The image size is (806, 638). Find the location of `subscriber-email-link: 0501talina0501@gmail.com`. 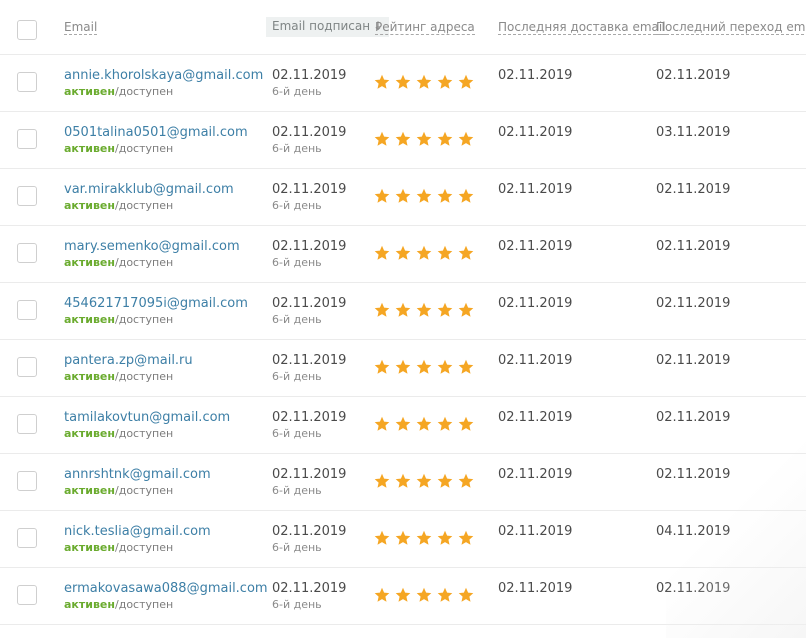

subscriber-email-link: 0501talina0501@gmail.com is located at coordinates (156, 133).